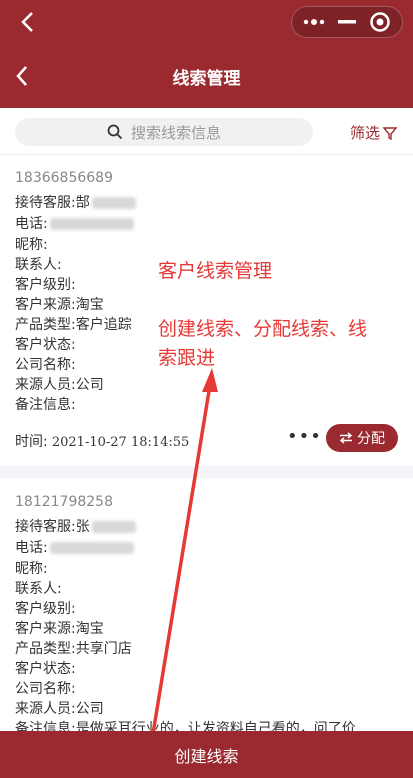 This screenshot has height=778, width=413. I want to click on system-bar, so click(206, 22).